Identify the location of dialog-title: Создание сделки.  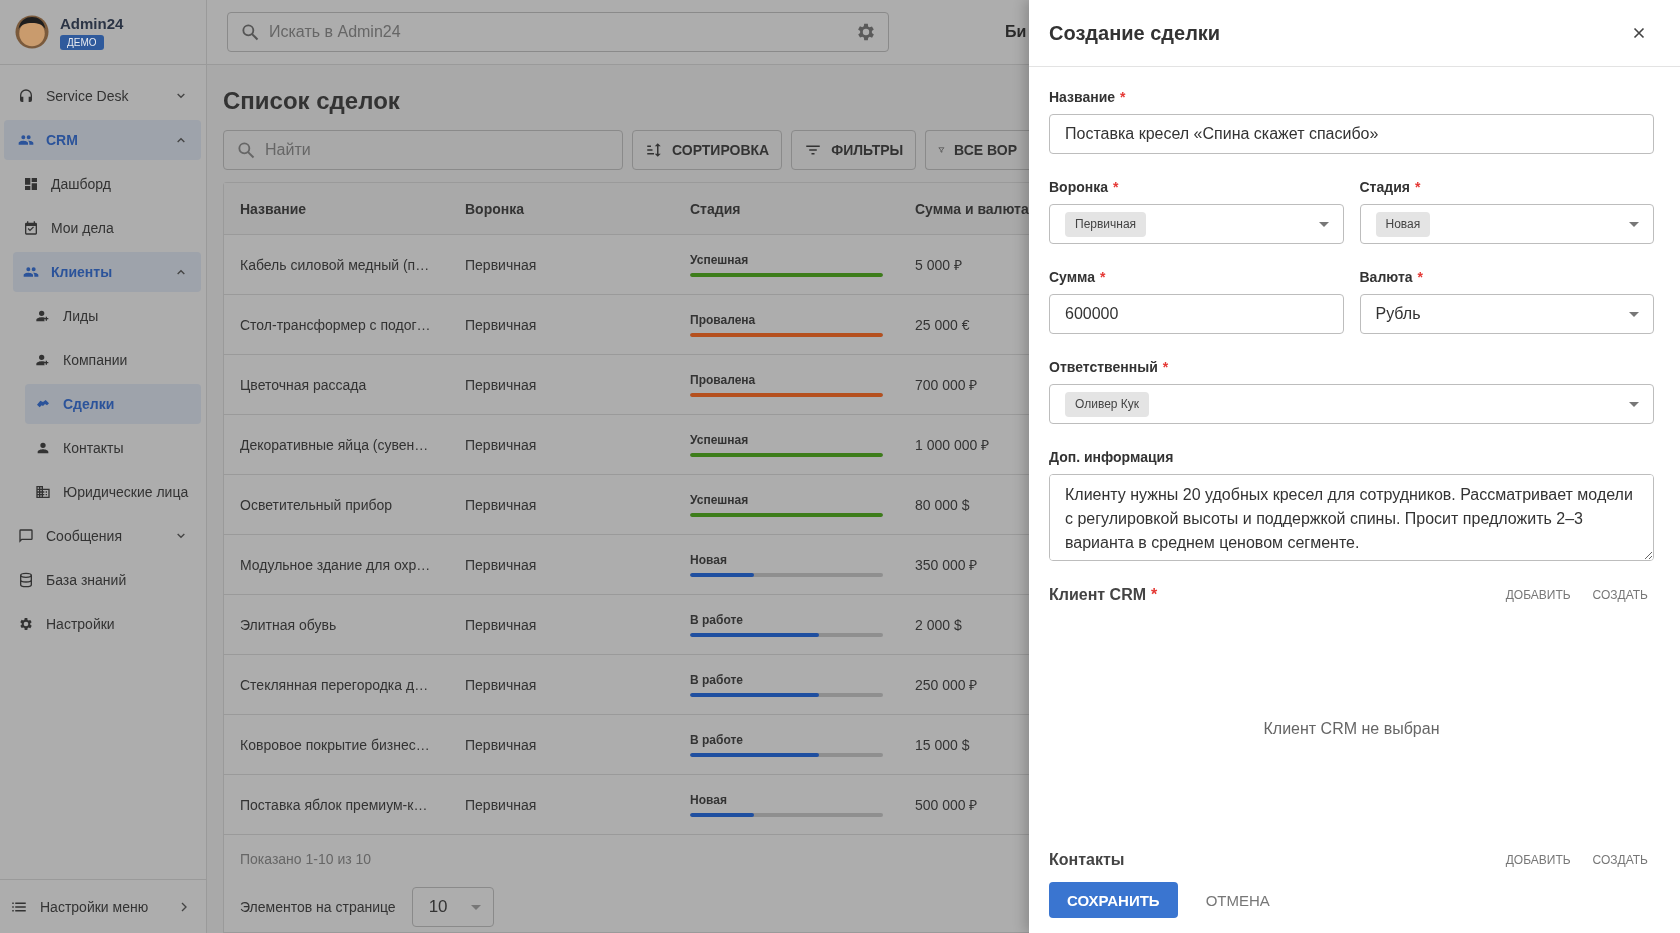
(1135, 33).